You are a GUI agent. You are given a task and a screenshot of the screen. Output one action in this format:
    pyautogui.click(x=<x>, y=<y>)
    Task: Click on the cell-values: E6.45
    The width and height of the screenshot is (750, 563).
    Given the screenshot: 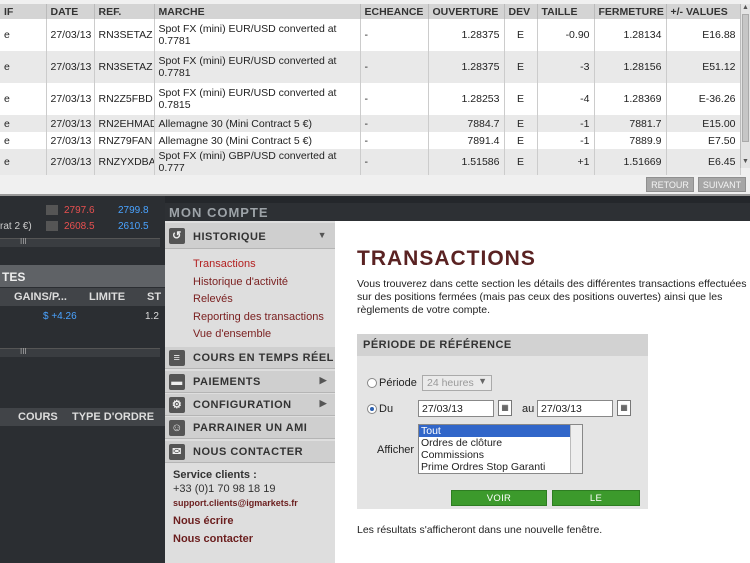 What is the action you would take?
    pyautogui.click(x=703, y=162)
    